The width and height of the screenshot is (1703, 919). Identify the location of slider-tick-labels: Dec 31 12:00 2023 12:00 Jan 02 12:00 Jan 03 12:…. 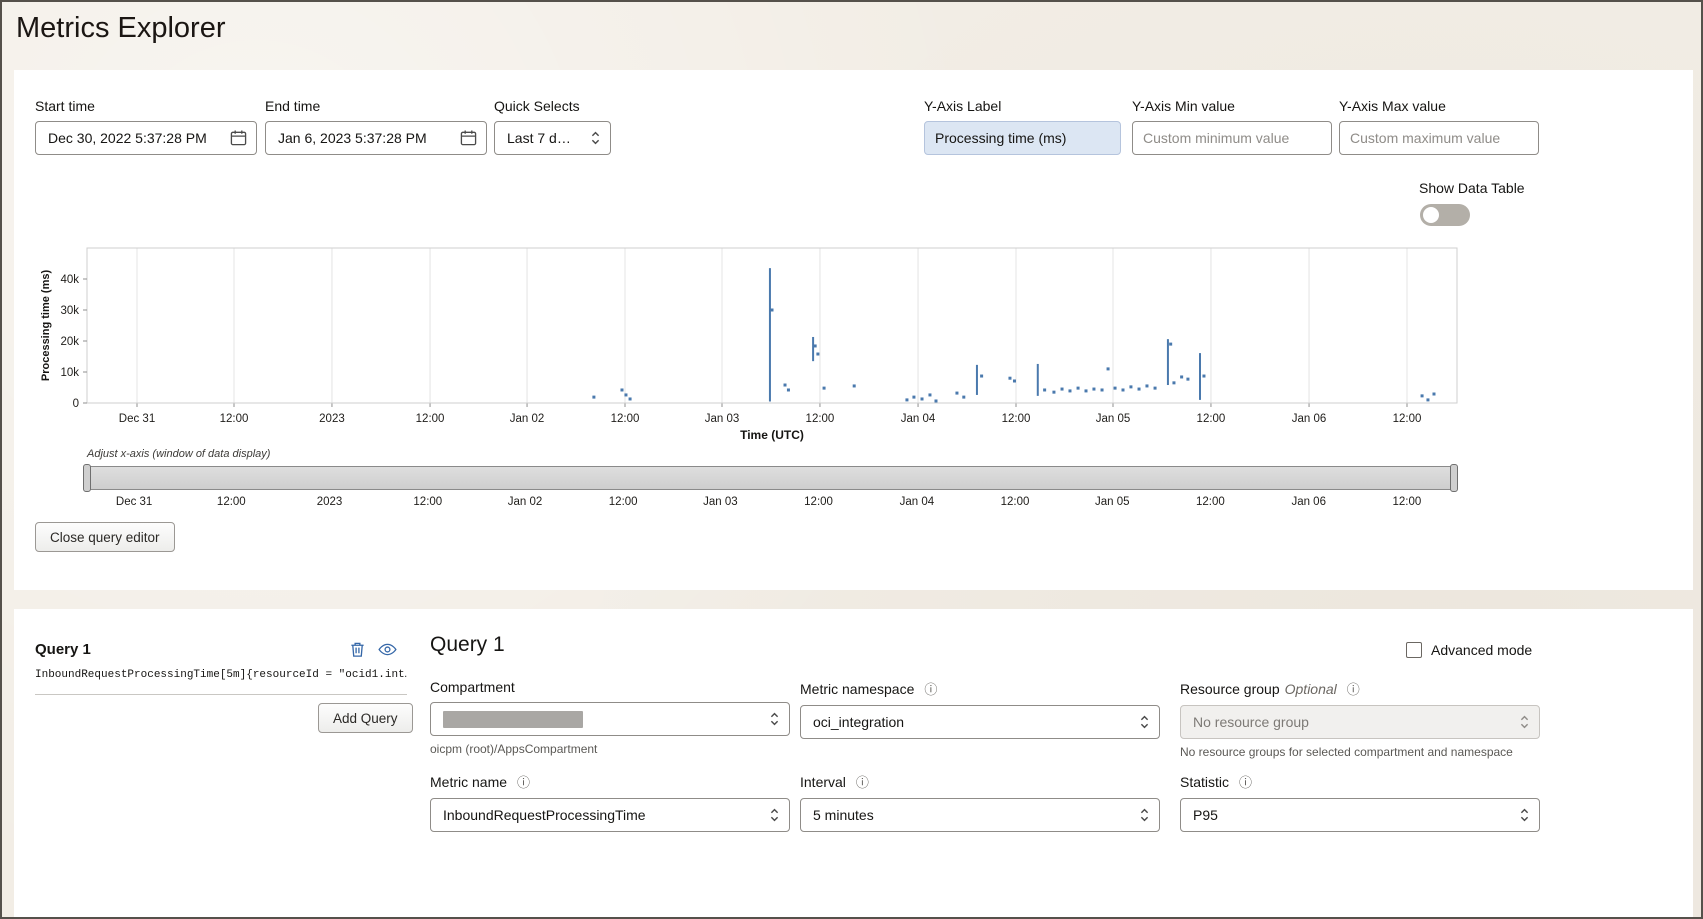
(770, 504).